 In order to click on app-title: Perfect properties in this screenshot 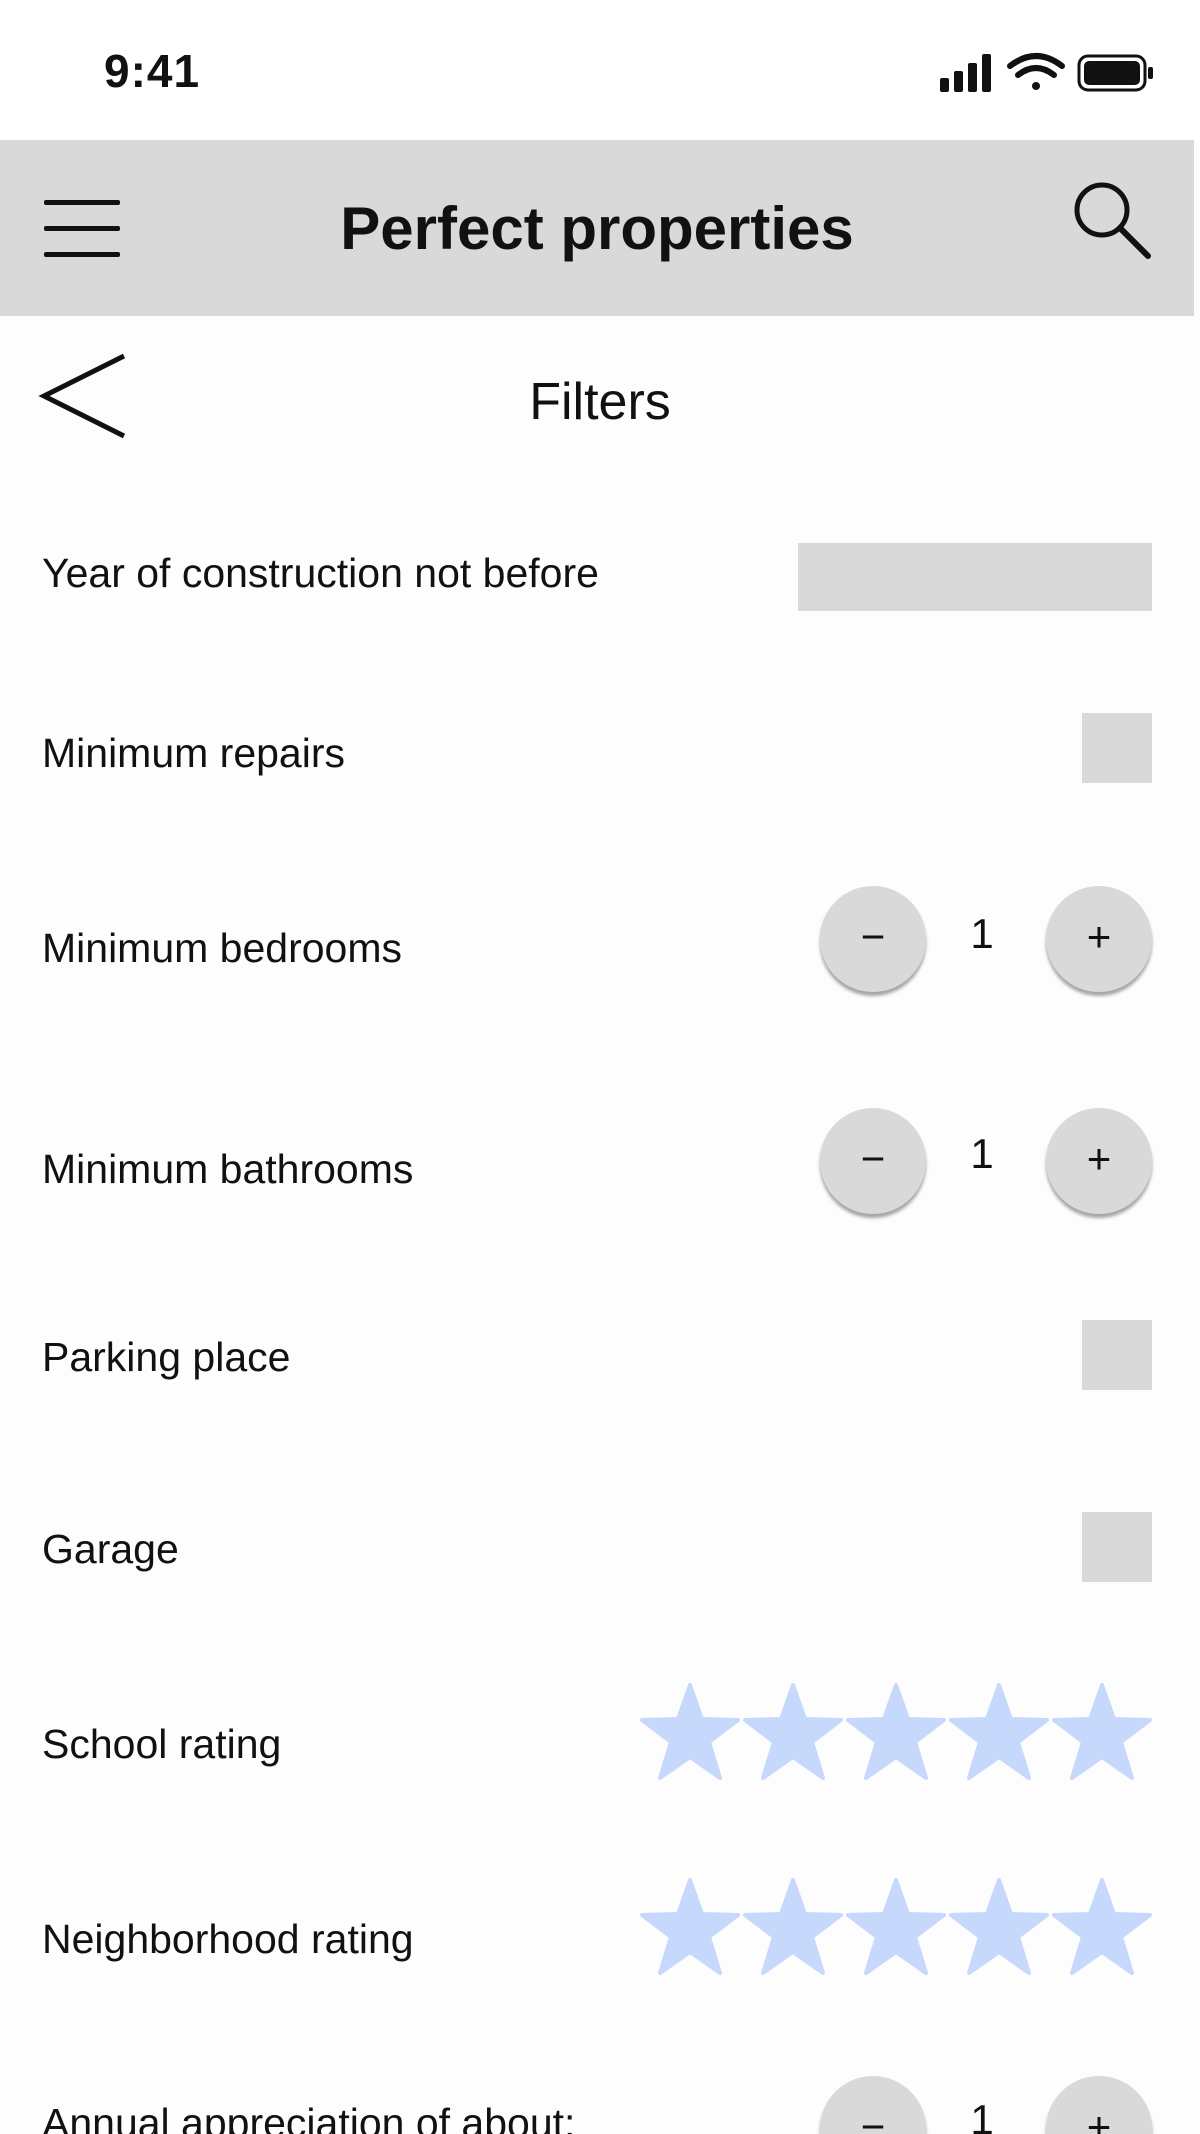, I will do `click(597, 228)`.